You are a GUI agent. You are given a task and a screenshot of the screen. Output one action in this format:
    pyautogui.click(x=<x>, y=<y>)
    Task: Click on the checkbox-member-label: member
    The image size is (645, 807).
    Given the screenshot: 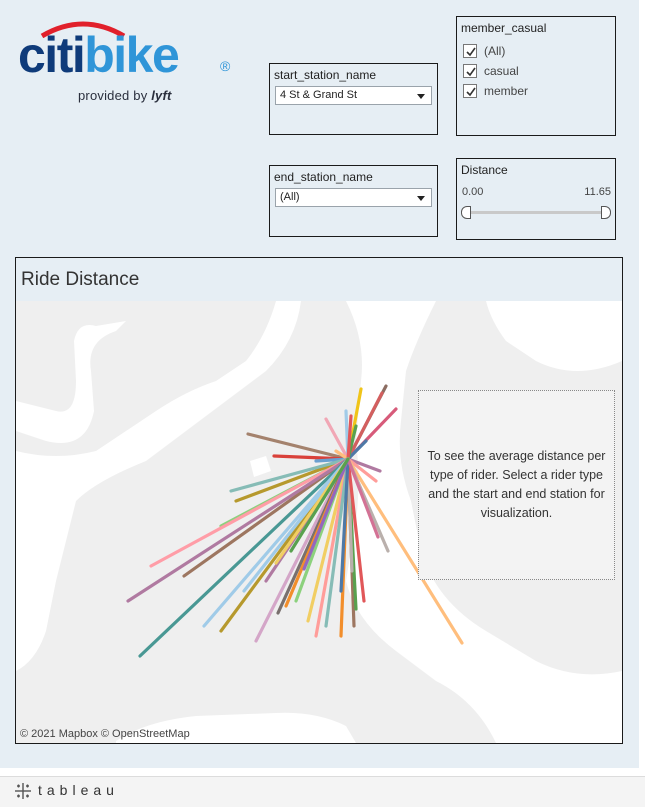 What is the action you would take?
    pyautogui.click(x=506, y=91)
    